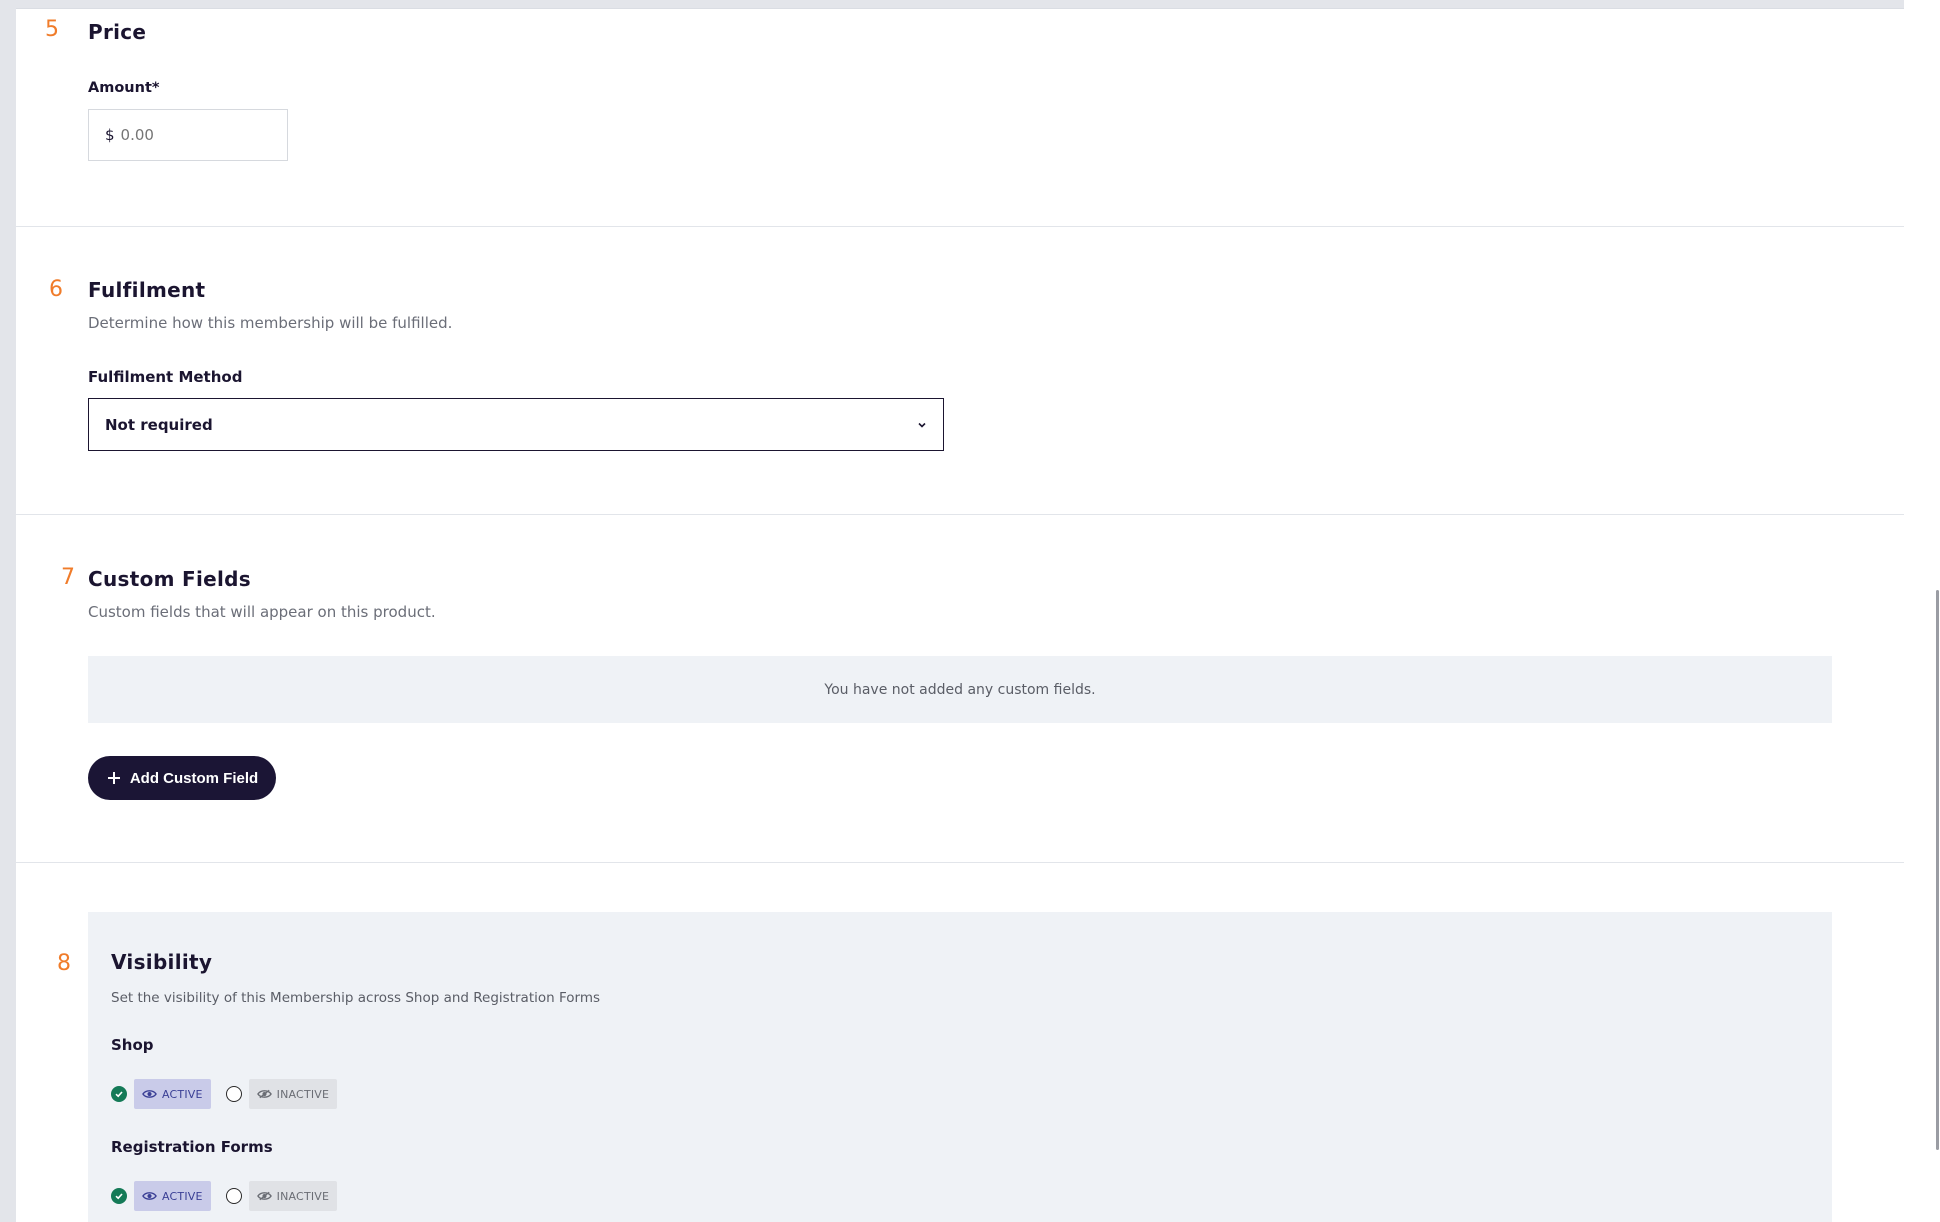 The width and height of the screenshot is (1940, 1222). I want to click on shop-inactive-chip: INACTIVE, so click(293, 1094).